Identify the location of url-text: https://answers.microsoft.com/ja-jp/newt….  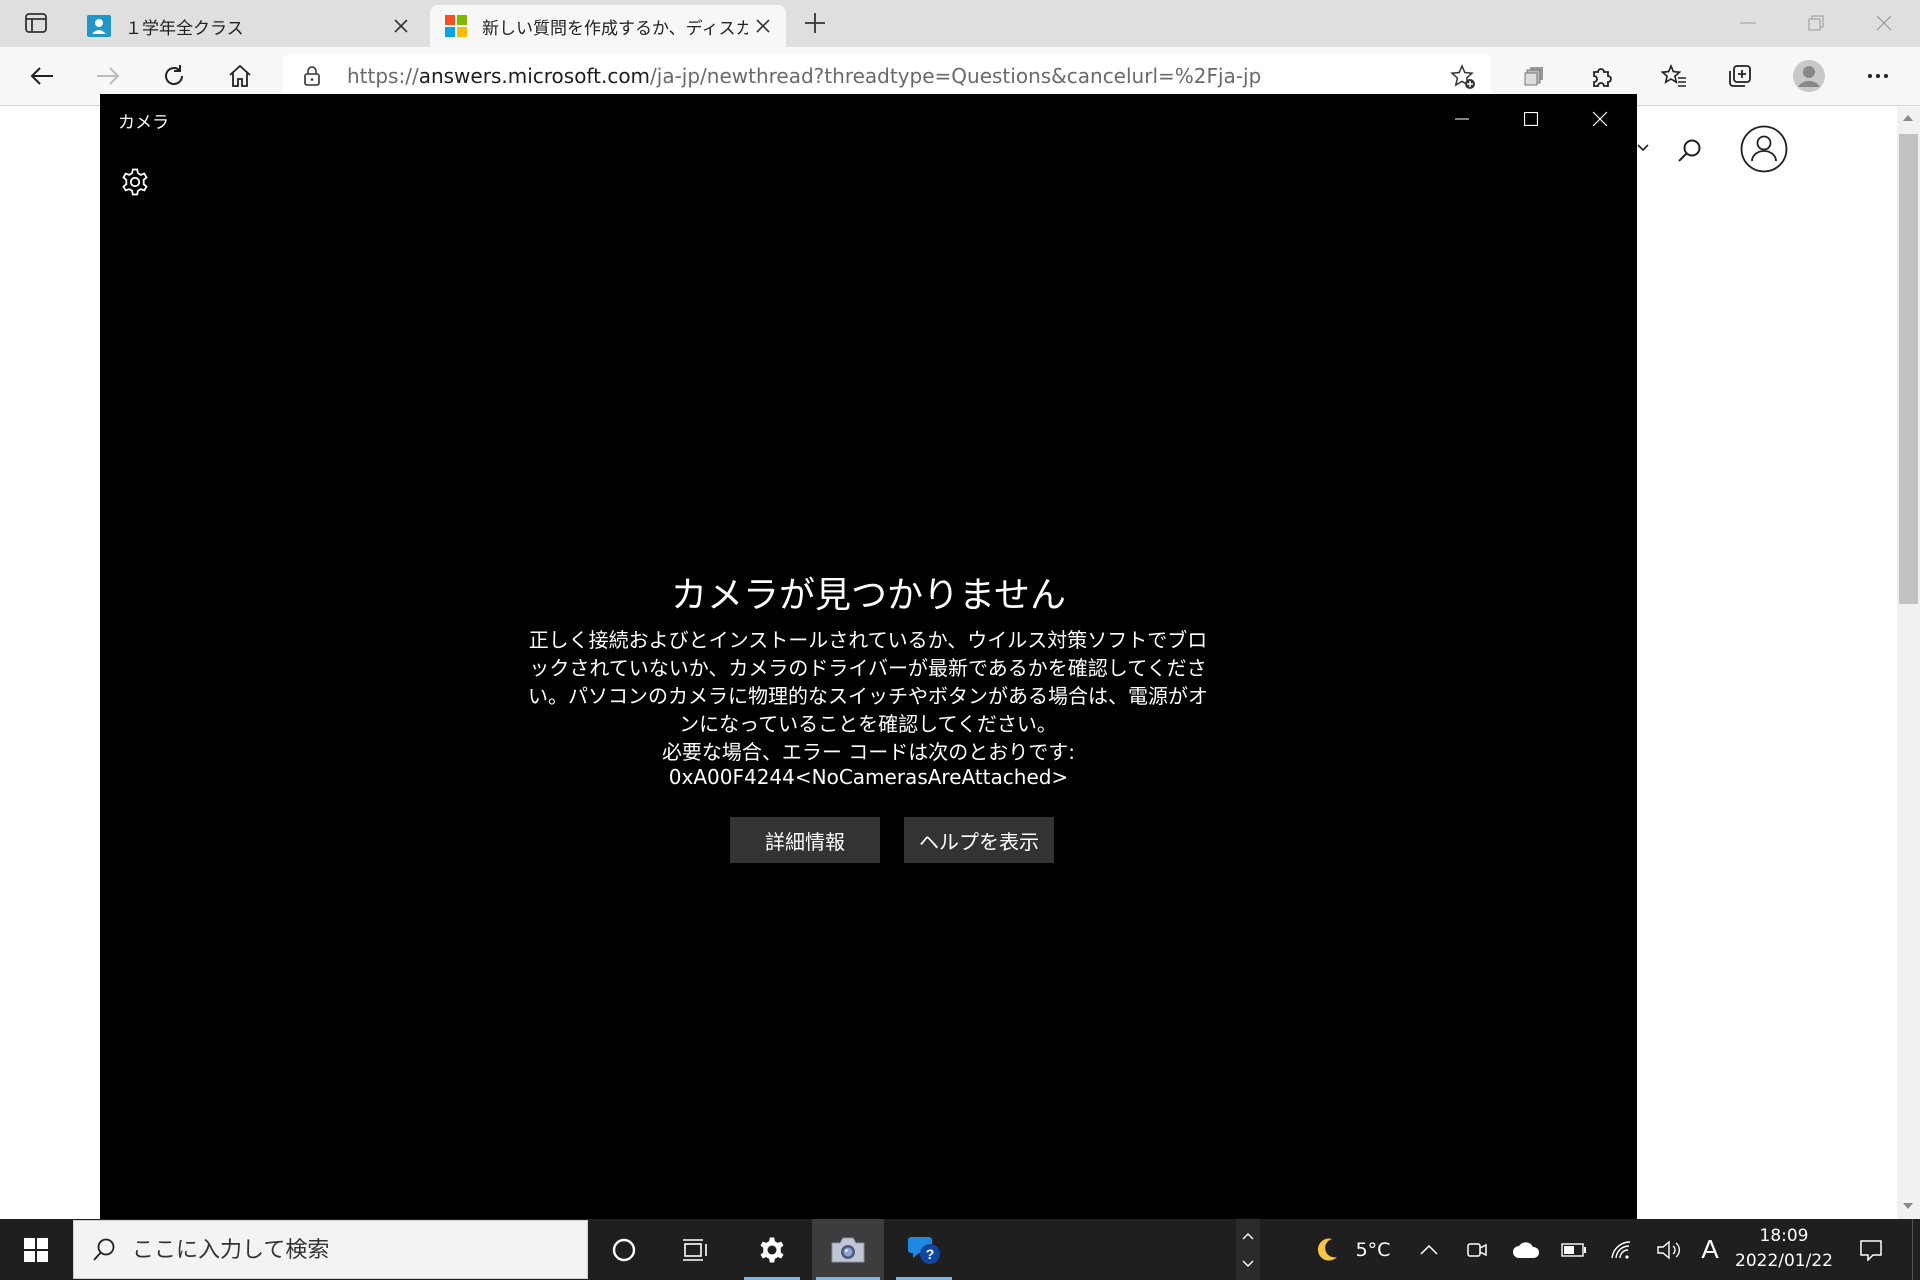
(804, 76).